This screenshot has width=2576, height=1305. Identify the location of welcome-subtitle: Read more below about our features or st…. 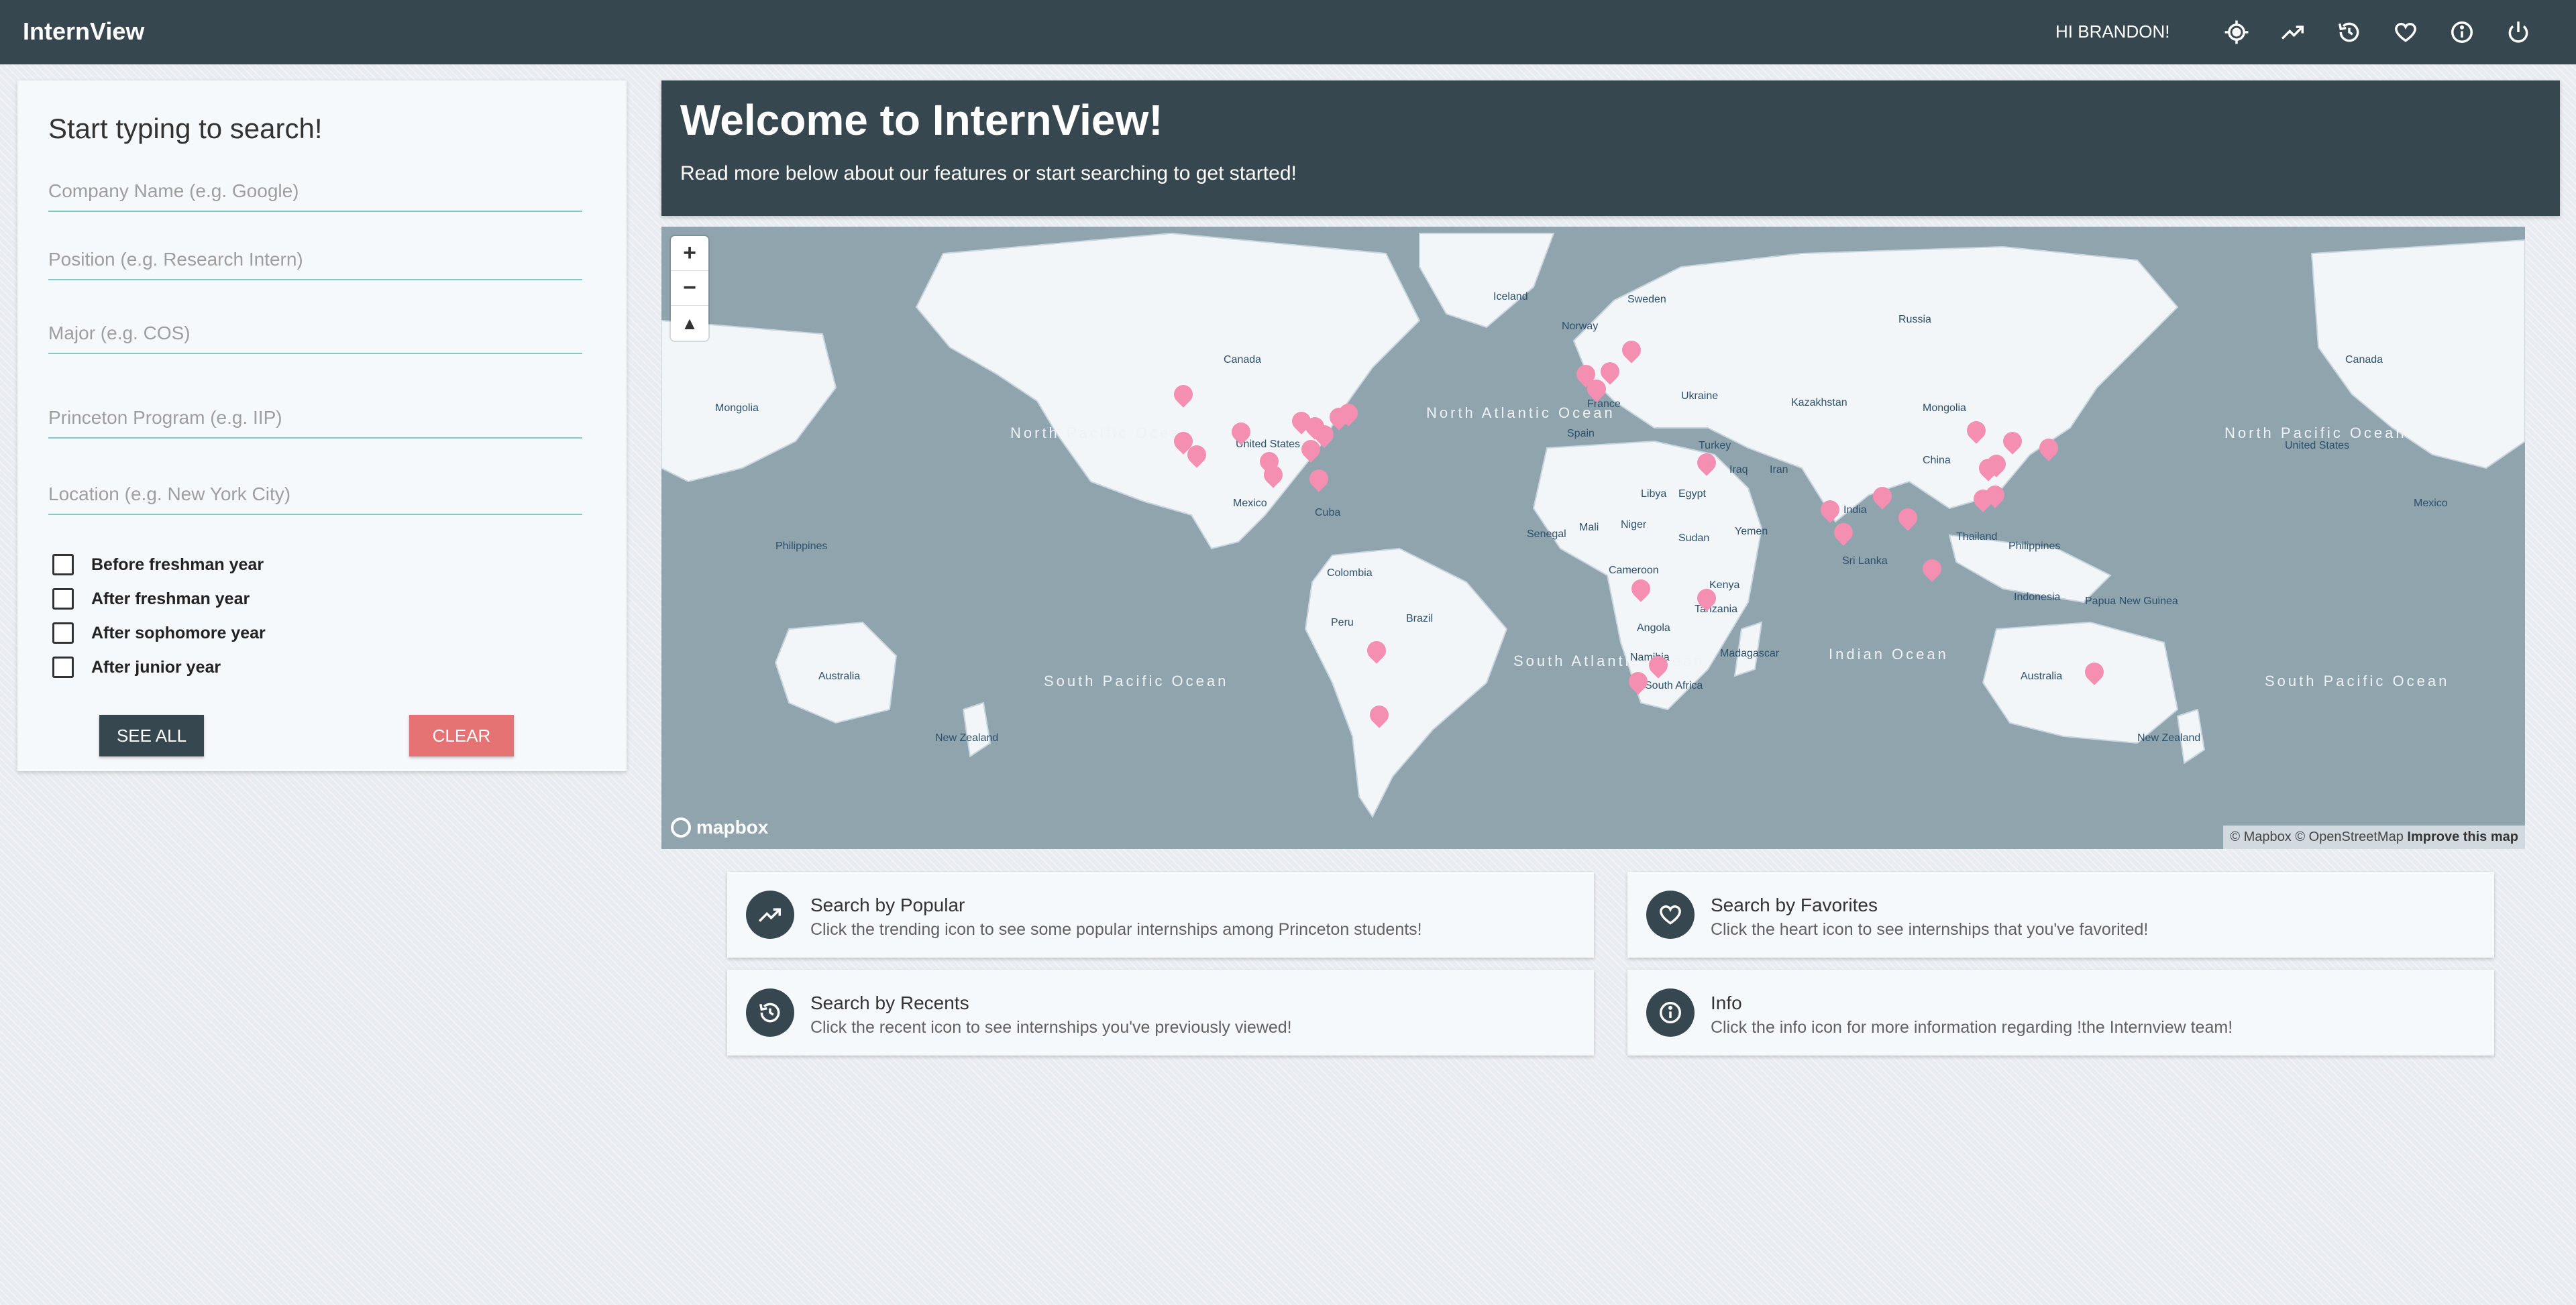
(988, 173).